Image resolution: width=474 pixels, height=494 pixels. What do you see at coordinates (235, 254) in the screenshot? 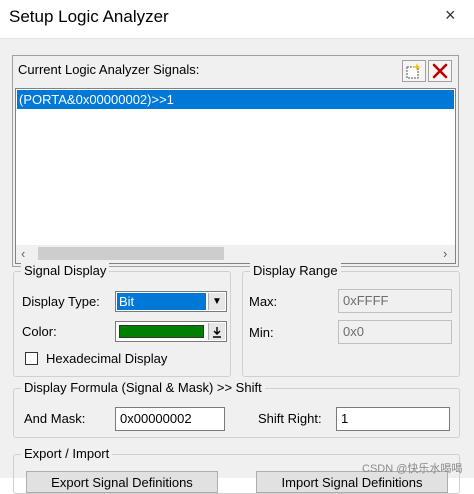
I see `horizontal-scrollbar: ‹ ›` at bounding box center [235, 254].